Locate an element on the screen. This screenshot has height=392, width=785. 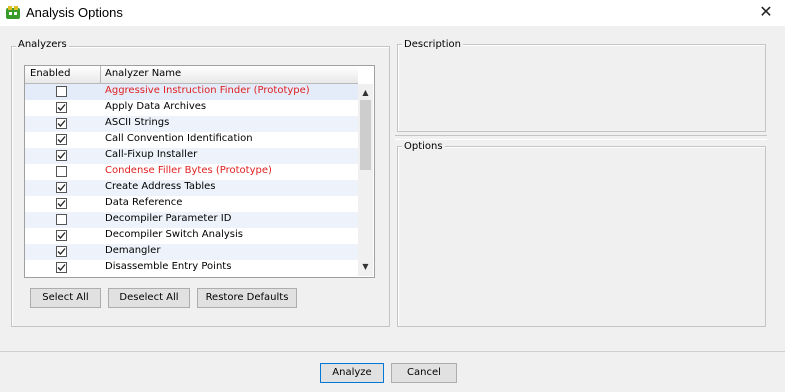
analyzer-name: Decompiler Switch Analysis is located at coordinates (174, 234).